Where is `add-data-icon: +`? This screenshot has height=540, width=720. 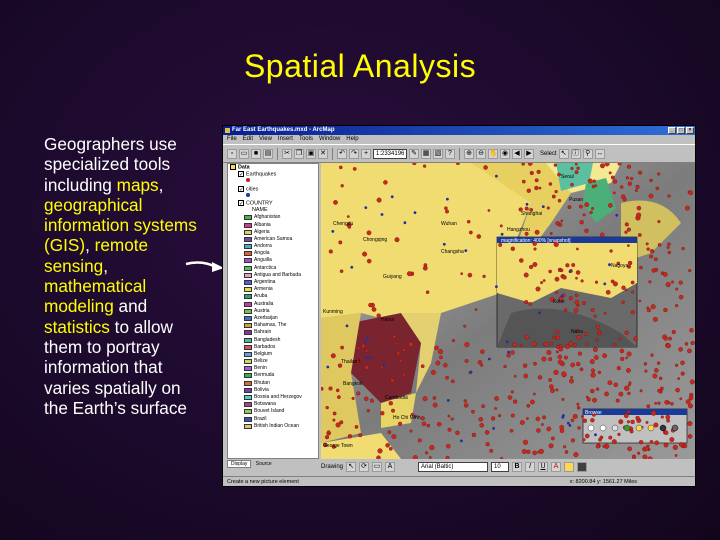
add-data-icon: + is located at coordinates (366, 153).